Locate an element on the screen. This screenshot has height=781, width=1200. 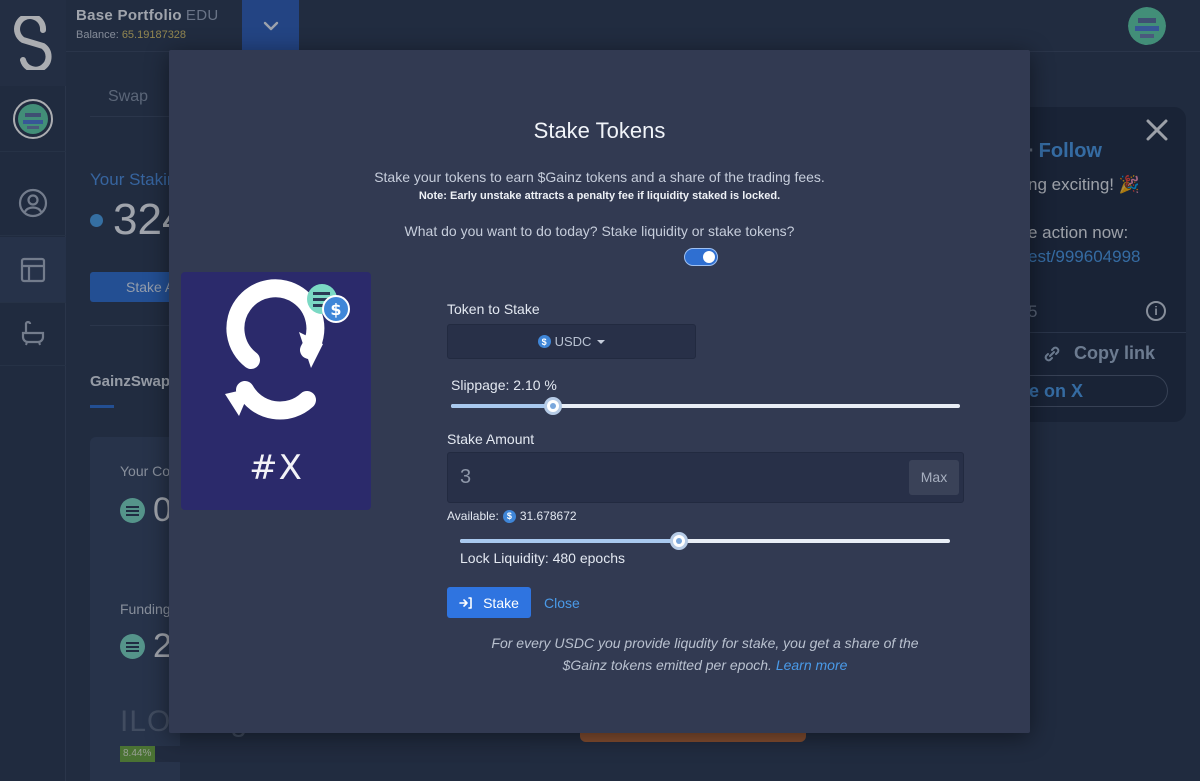
stake-button: Stake is located at coordinates (489, 602).